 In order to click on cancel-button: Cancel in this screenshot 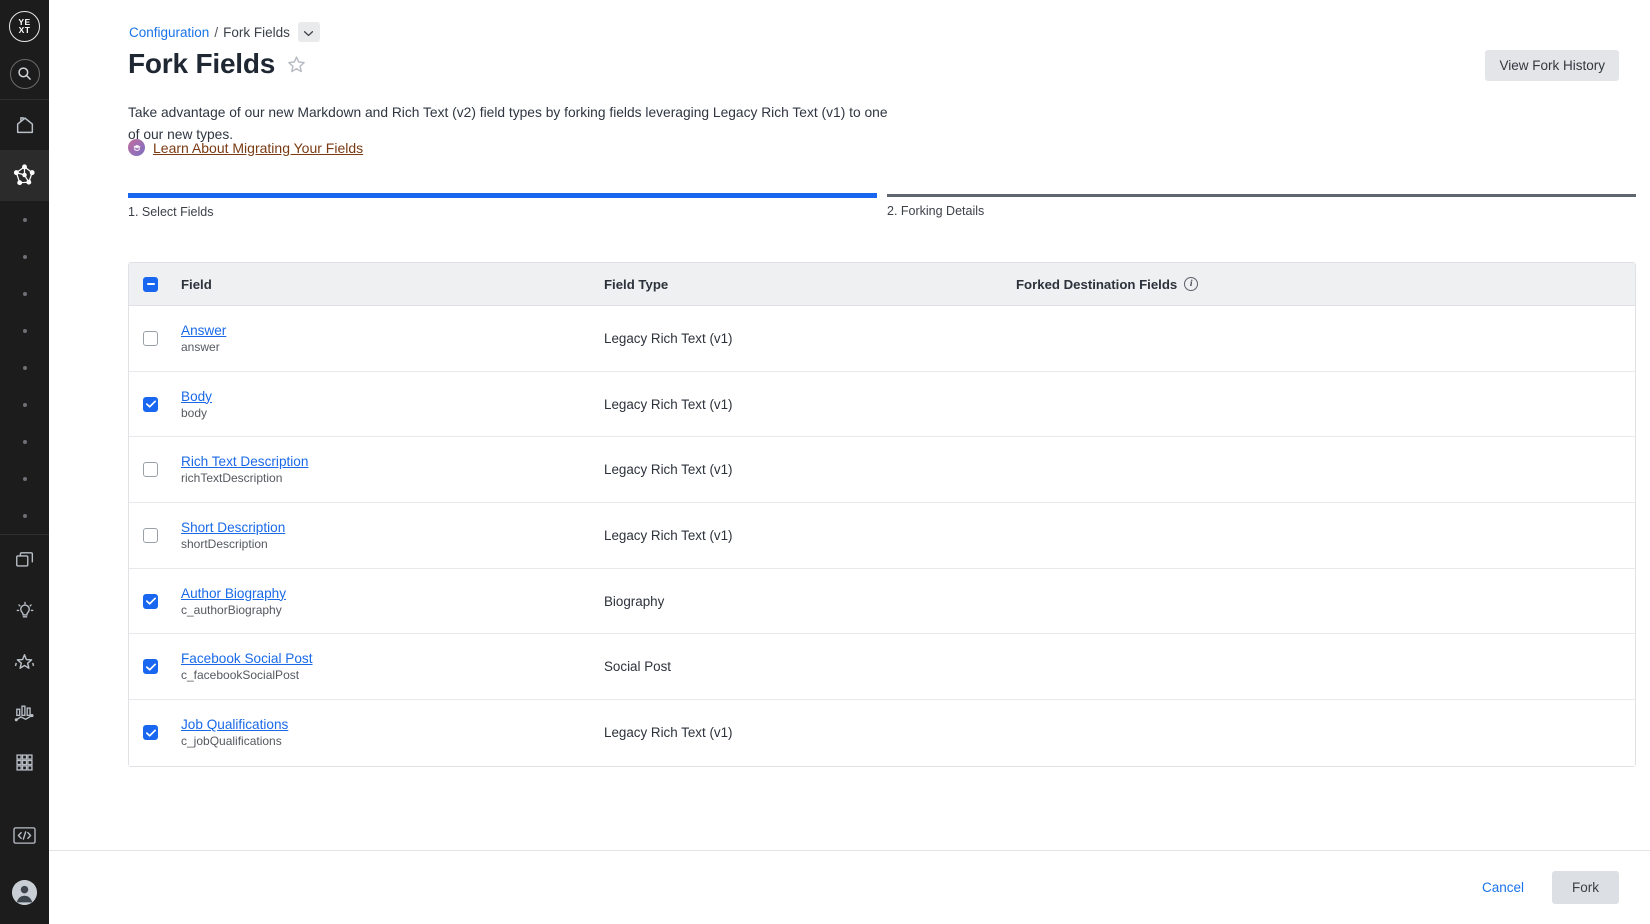, I will do `click(1503, 887)`.